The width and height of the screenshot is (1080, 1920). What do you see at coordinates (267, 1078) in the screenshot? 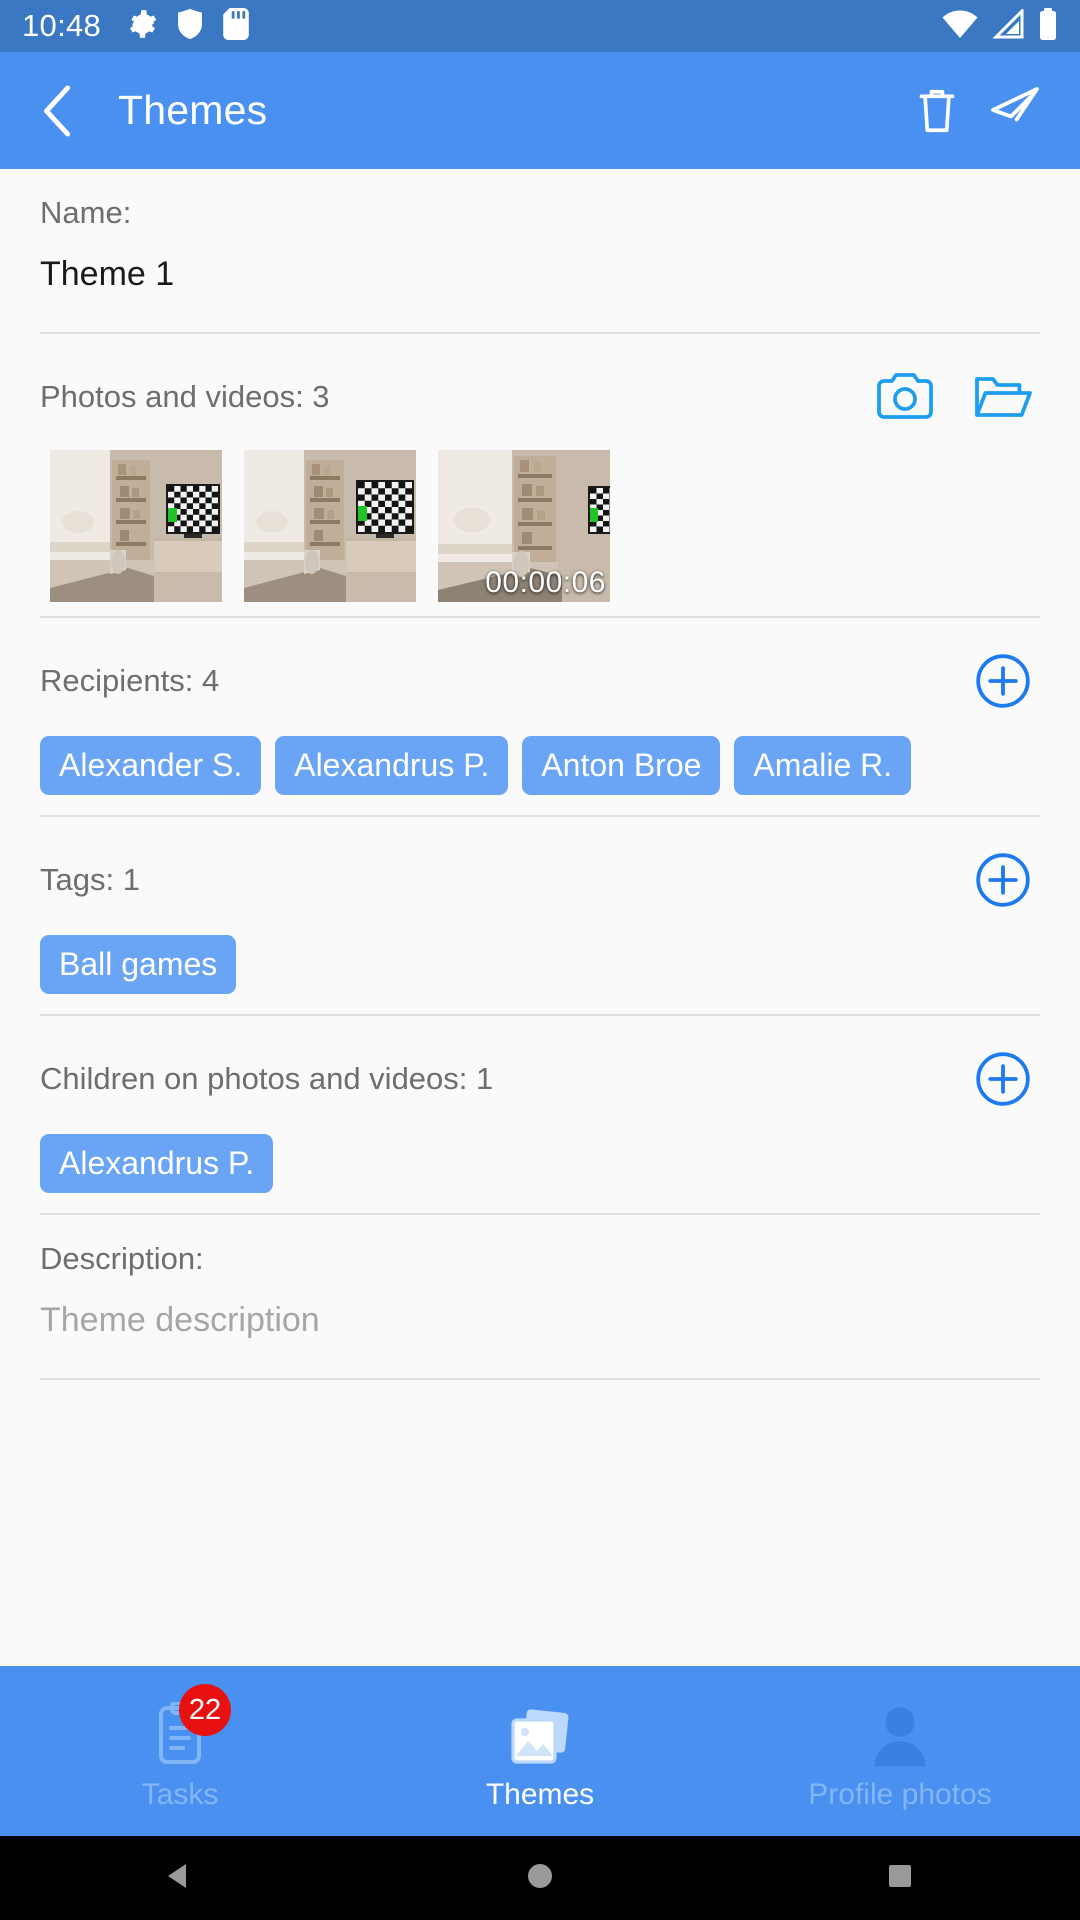
I see `children-label: Children on photos and videos: 1` at bounding box center [267, 1078].